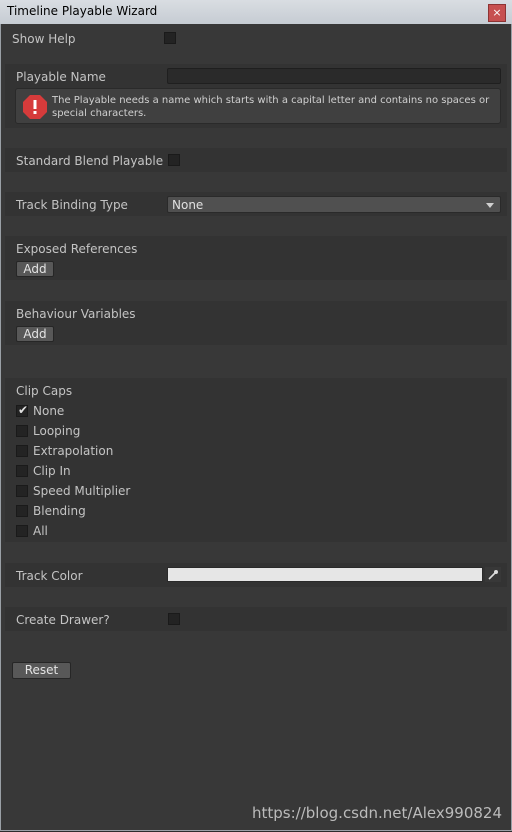  What do you see at coordinates (44, 391) in the screenshot?
I see `clip-caps-label: Clip Caps` at bounding box center [44, 391].